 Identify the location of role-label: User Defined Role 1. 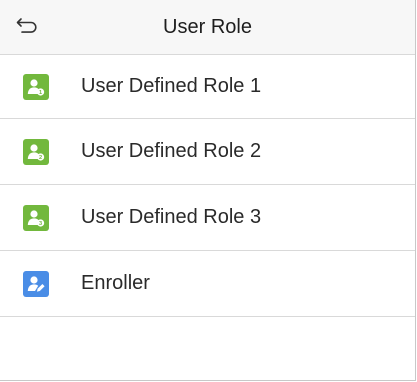
(171, 86).